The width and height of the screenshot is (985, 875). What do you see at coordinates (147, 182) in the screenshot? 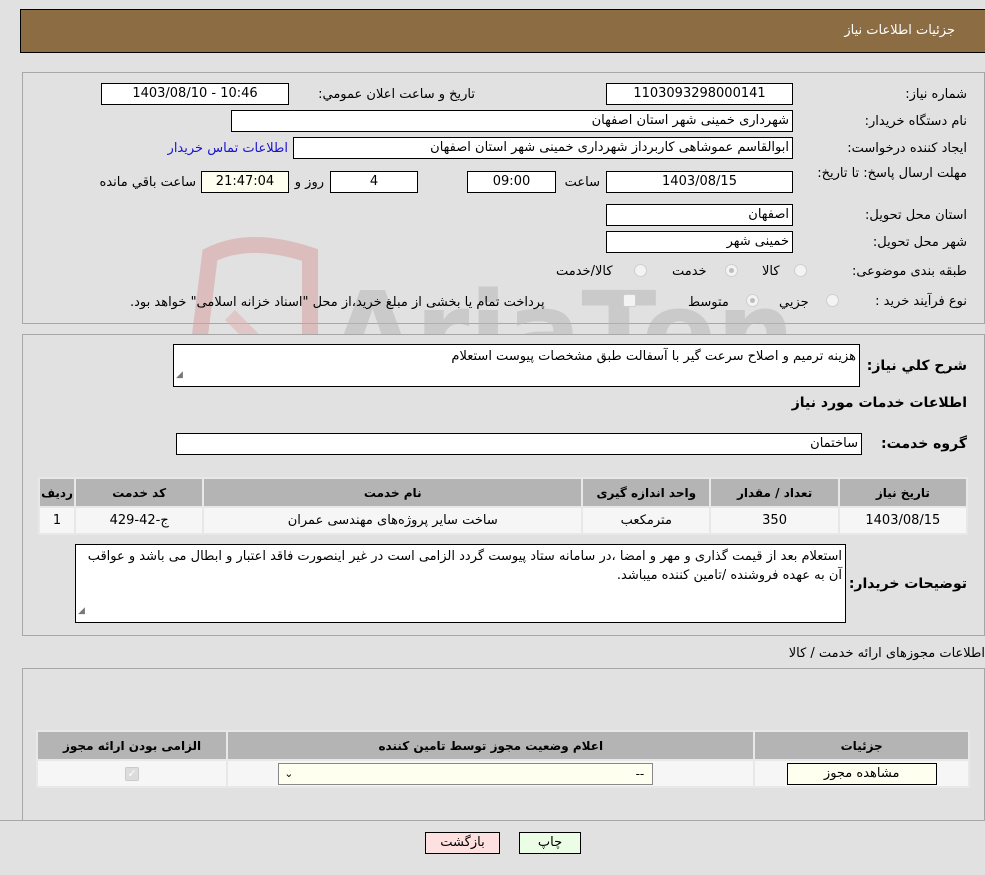
I see `time-remaining-label: ساعت باقي مانده` at bounding box center [147, 182].